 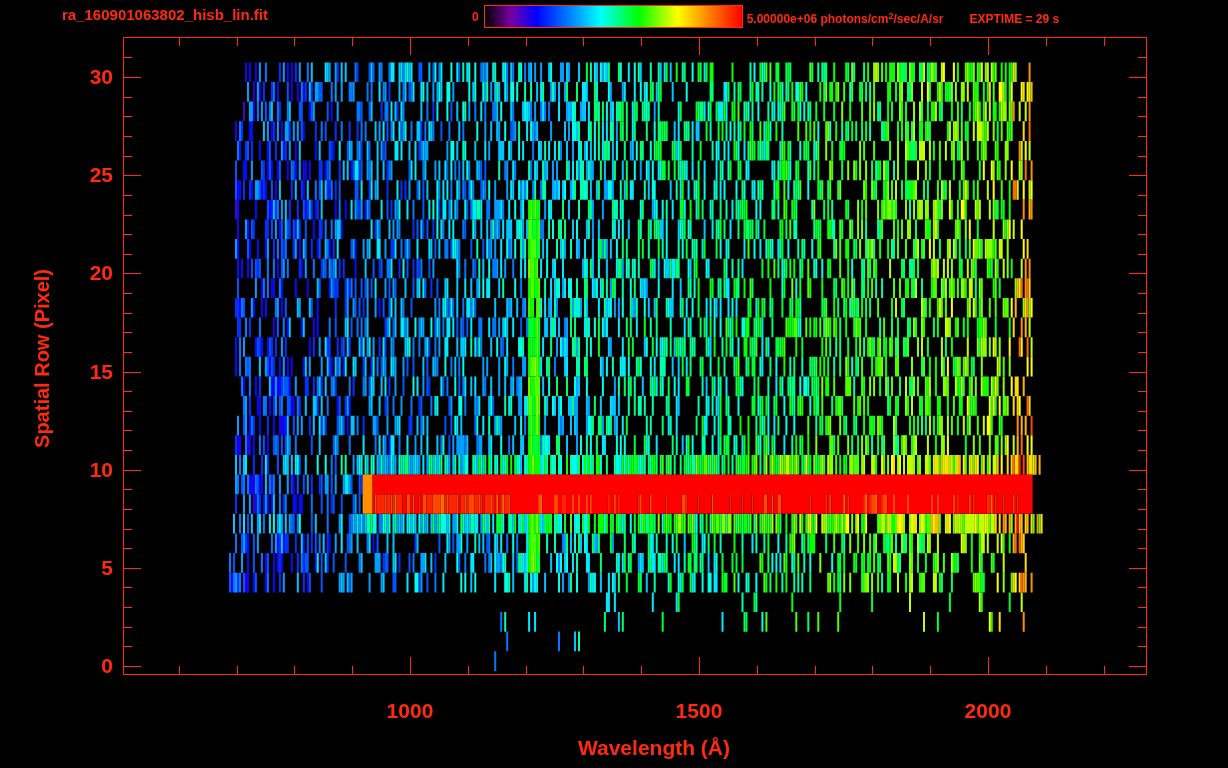 I want to click on y-tick-label: 10, so click(x=101, y=469).